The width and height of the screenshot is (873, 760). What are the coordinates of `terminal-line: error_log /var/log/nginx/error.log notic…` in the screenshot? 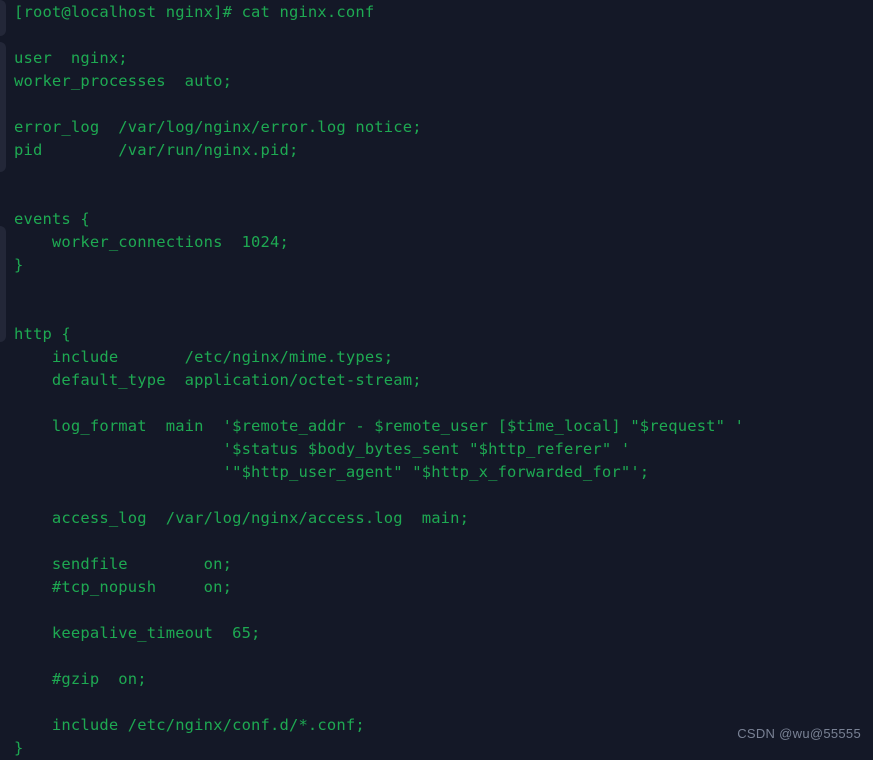 It's located at (218, 127).